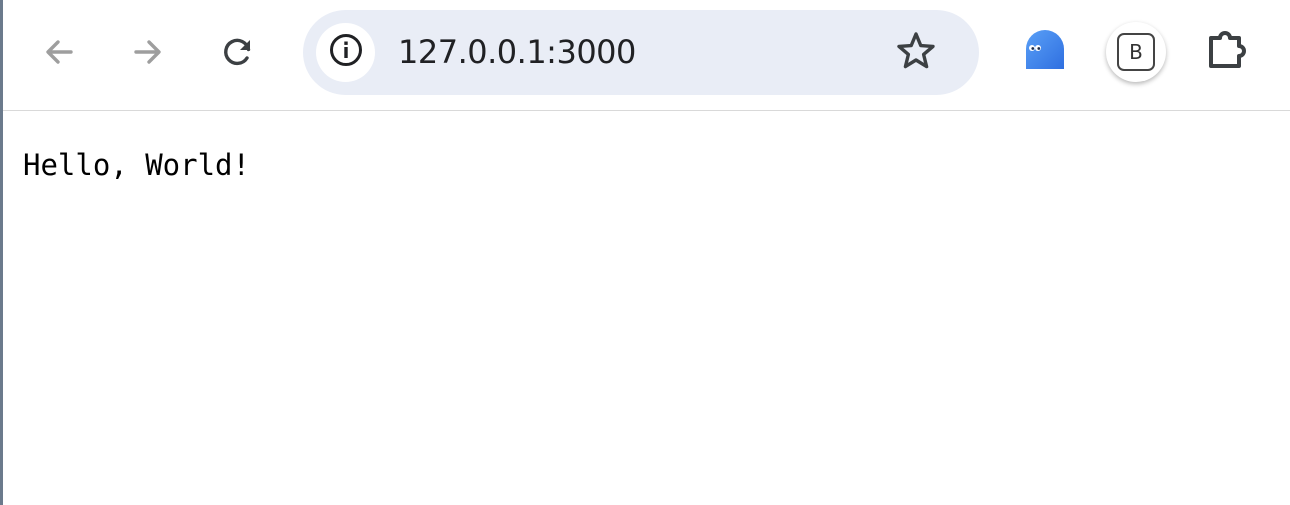 The image size is (1290, 505). I want to click on url-text: 127.0.0.1:3000, so click(517, 52).